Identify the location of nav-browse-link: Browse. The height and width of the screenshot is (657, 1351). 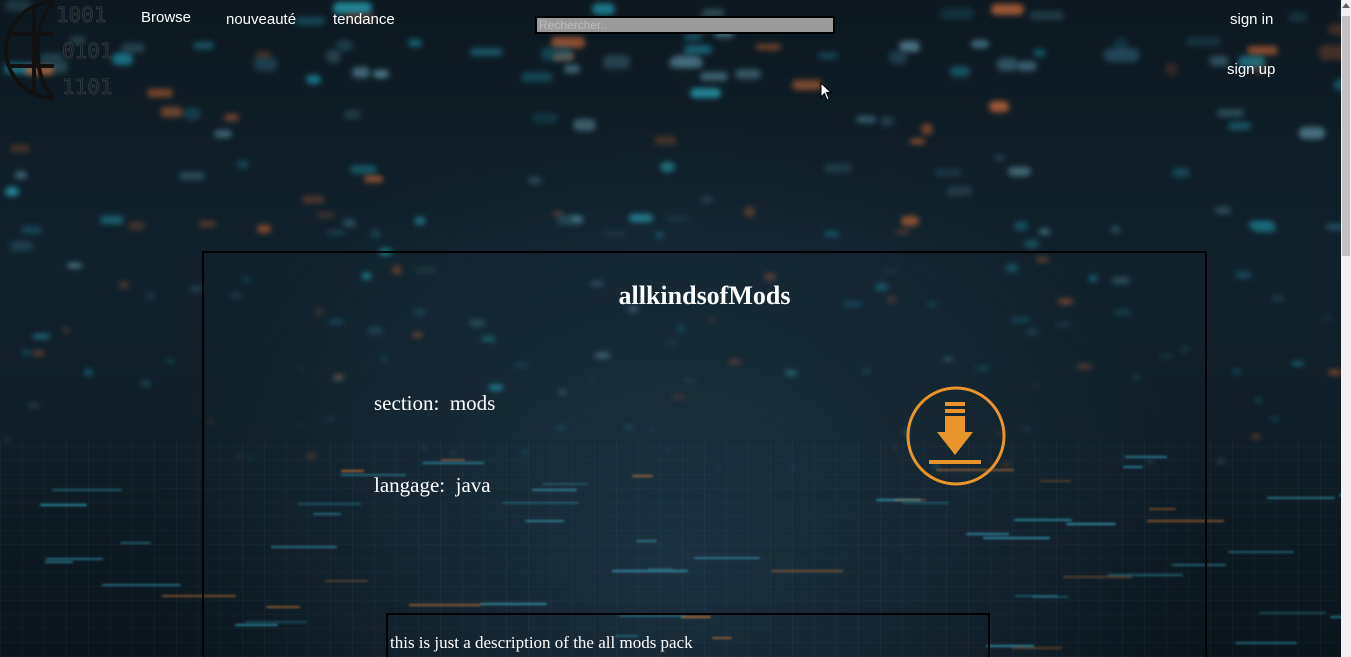
(166, 17).